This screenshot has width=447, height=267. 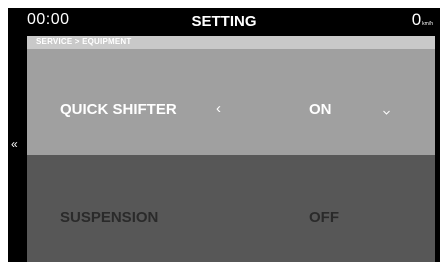 What do you see at coordinates (427, 24) in the screenshot?
I see `speed-unit: km/h` at bounding box center [427, 24].